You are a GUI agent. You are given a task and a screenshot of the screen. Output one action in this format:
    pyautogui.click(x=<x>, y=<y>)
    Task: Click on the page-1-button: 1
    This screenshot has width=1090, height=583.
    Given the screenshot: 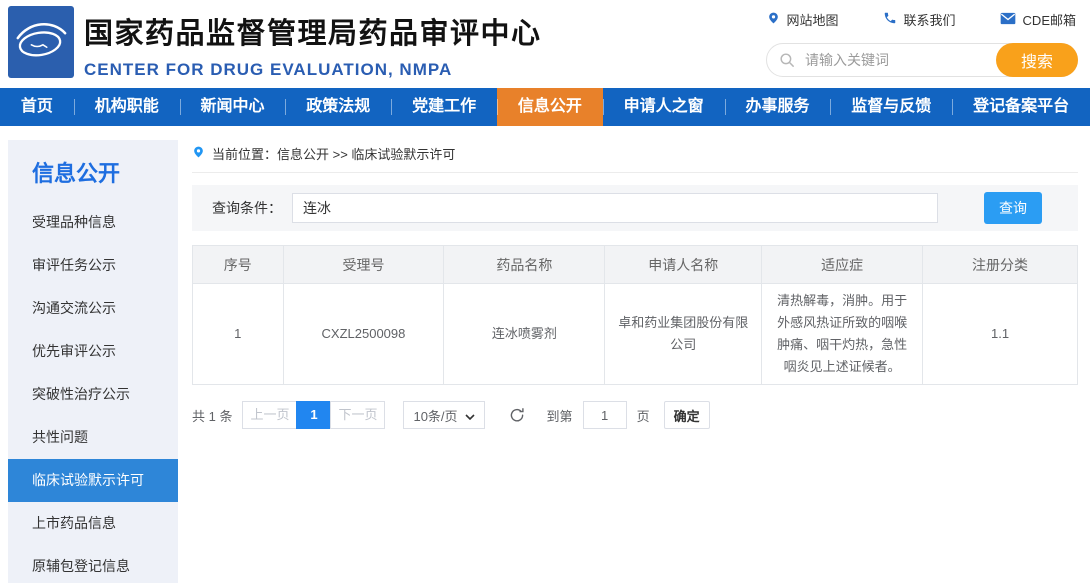 What is the action you would take?
    pyautogui.click(x=314, y=415)
    